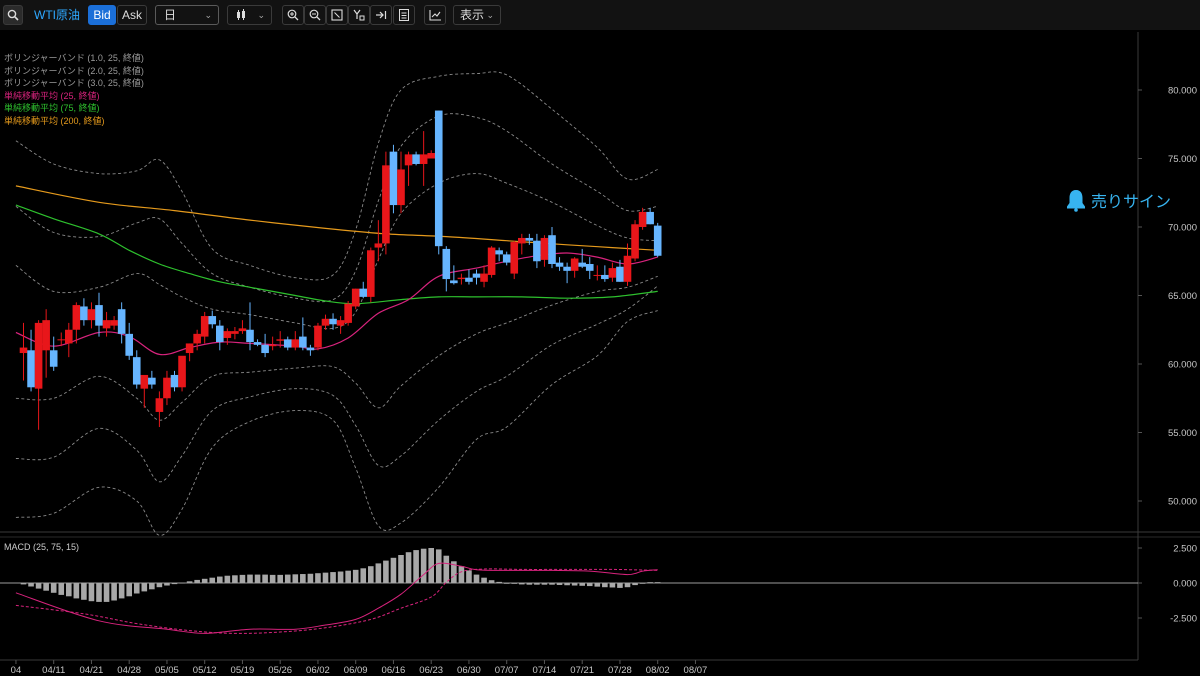 Image resolution: width=1200 pixels, height=676 pixels. Describe the element at coordinates (1185, 584) in the screenshot. I see `macd-tick-label: 0.000` at that location.